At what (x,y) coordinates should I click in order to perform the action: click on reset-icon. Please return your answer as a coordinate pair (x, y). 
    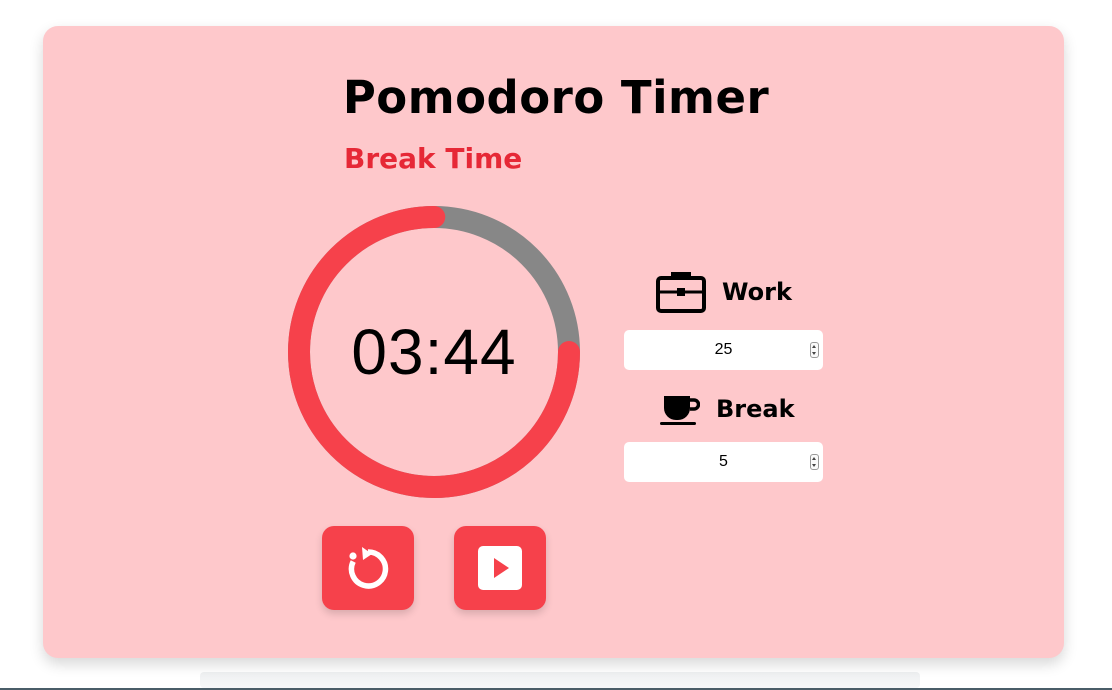
    Looking at the image, I should click on (368, 568).